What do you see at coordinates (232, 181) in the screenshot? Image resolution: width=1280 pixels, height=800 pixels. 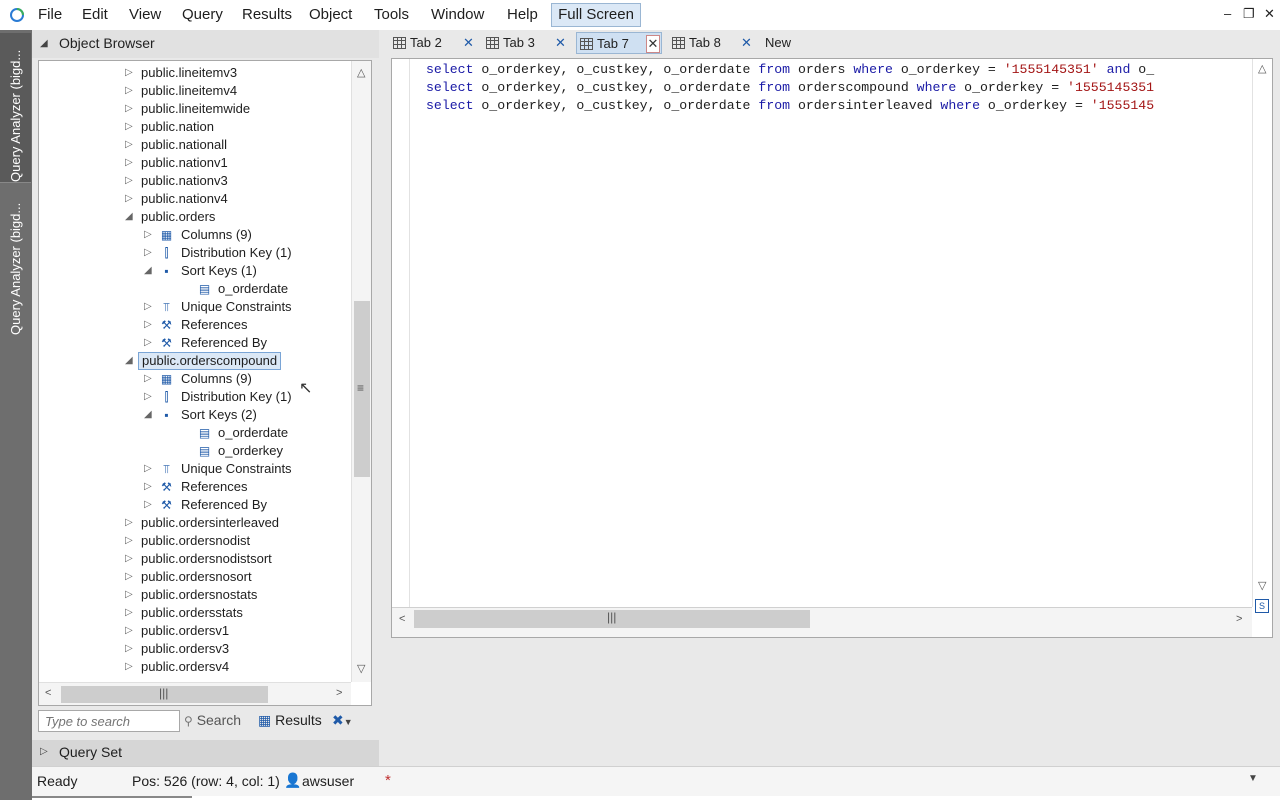 I see `tree-table-node: ▷ public.nationv3` at bounding box center [232, 181].